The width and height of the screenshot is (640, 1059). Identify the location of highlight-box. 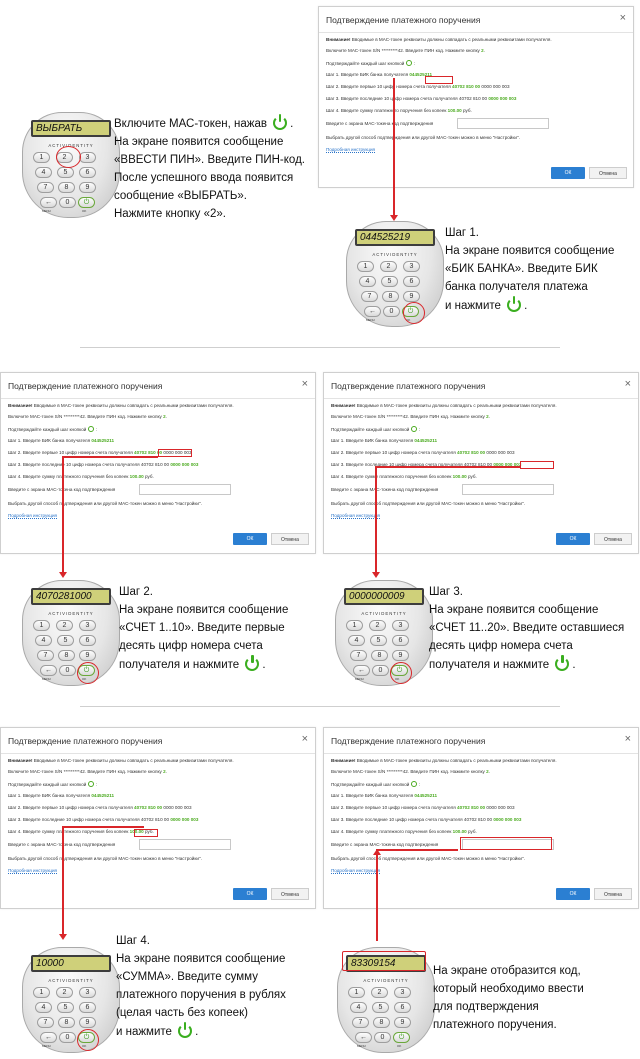
(506, 843).